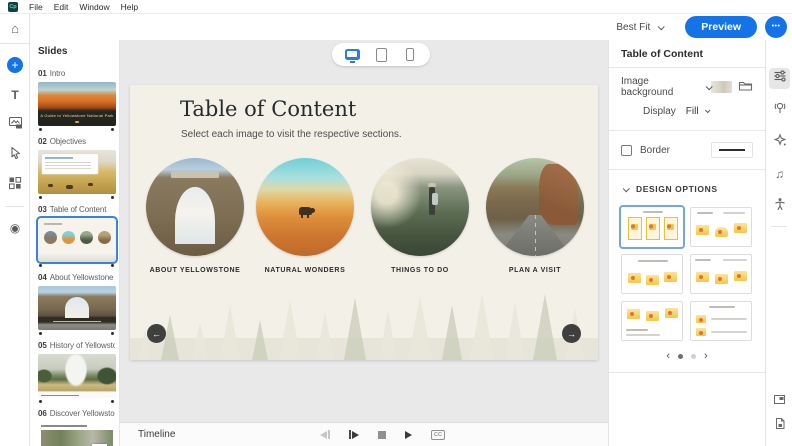 The height and width of the screenshot is (446, 792). I want to click on pager-prev-icon: ‹, so click(668, 356).